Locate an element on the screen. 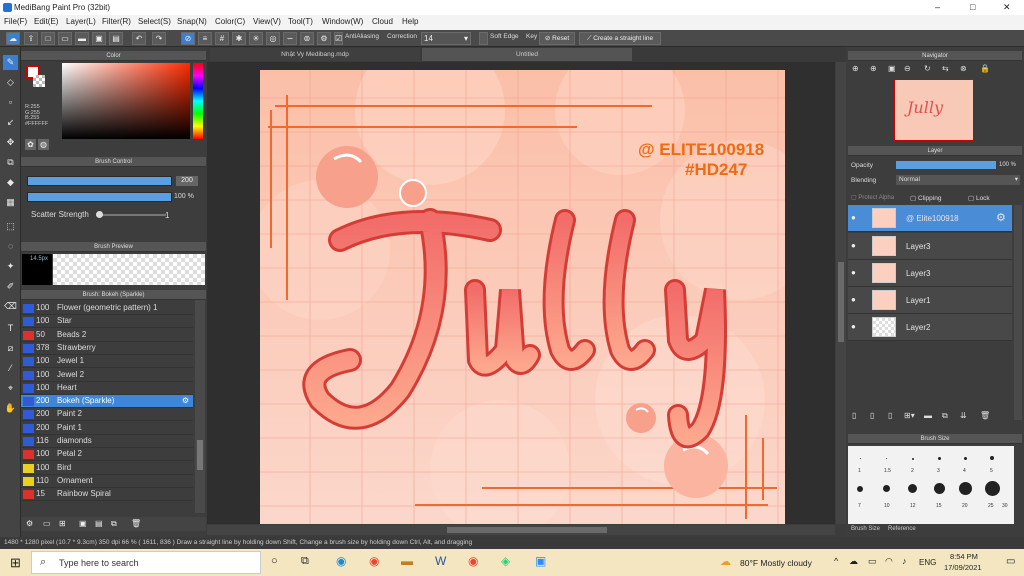  hand-tool-icon: ✋ is located at coordinates (10, 408).